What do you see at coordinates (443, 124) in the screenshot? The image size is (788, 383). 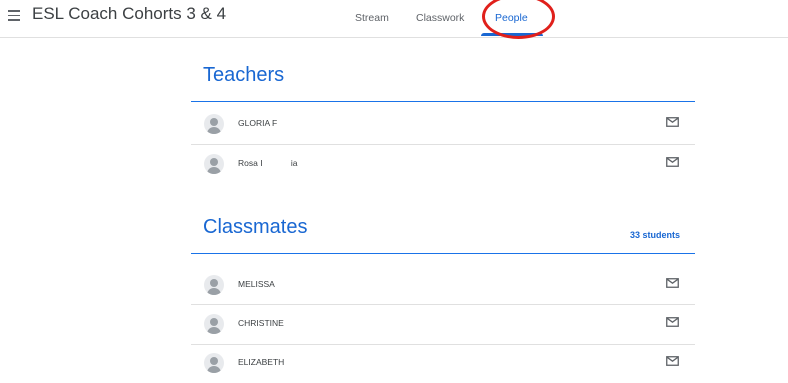 I see `teacher-row: GLORIA F` at bounding box center [443, 124].